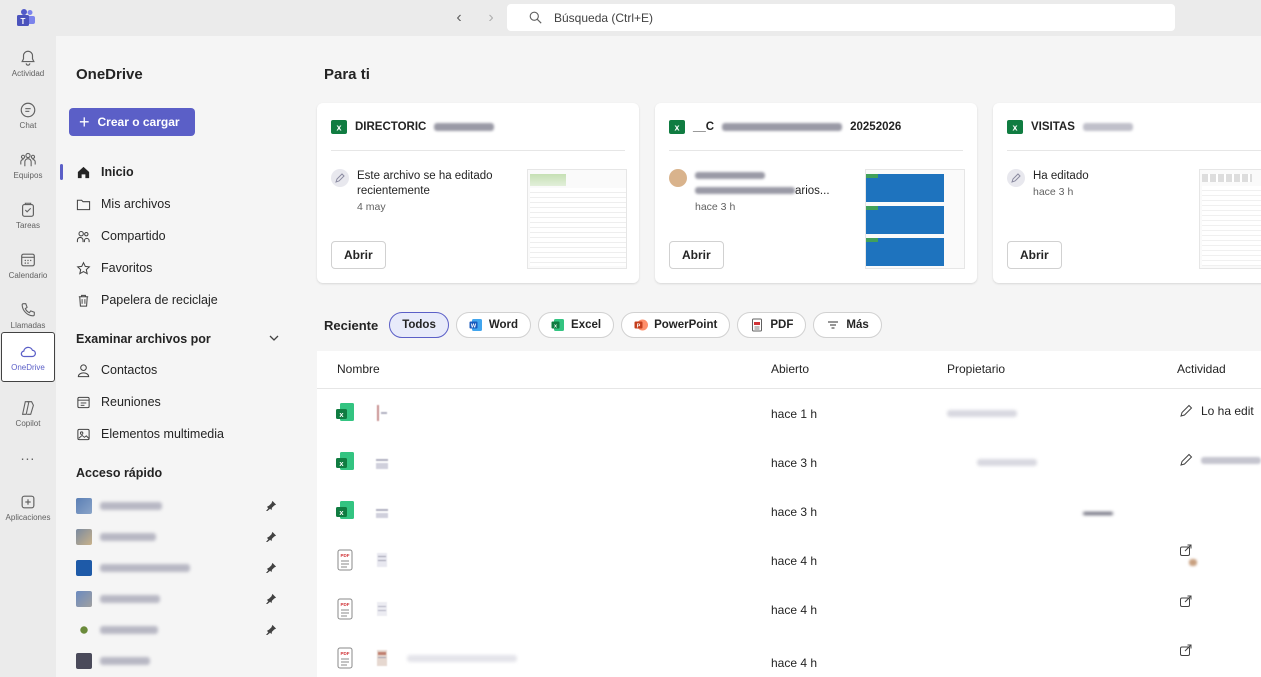 The width and height of the screenshot is (1261, 677). I want to click on nav-item-compartido: Compartido, so click(186, 236).